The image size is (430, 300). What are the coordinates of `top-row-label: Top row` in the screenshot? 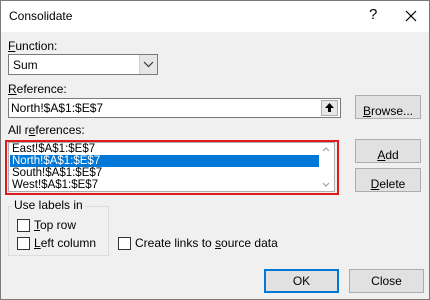 It's located at (55, 225).